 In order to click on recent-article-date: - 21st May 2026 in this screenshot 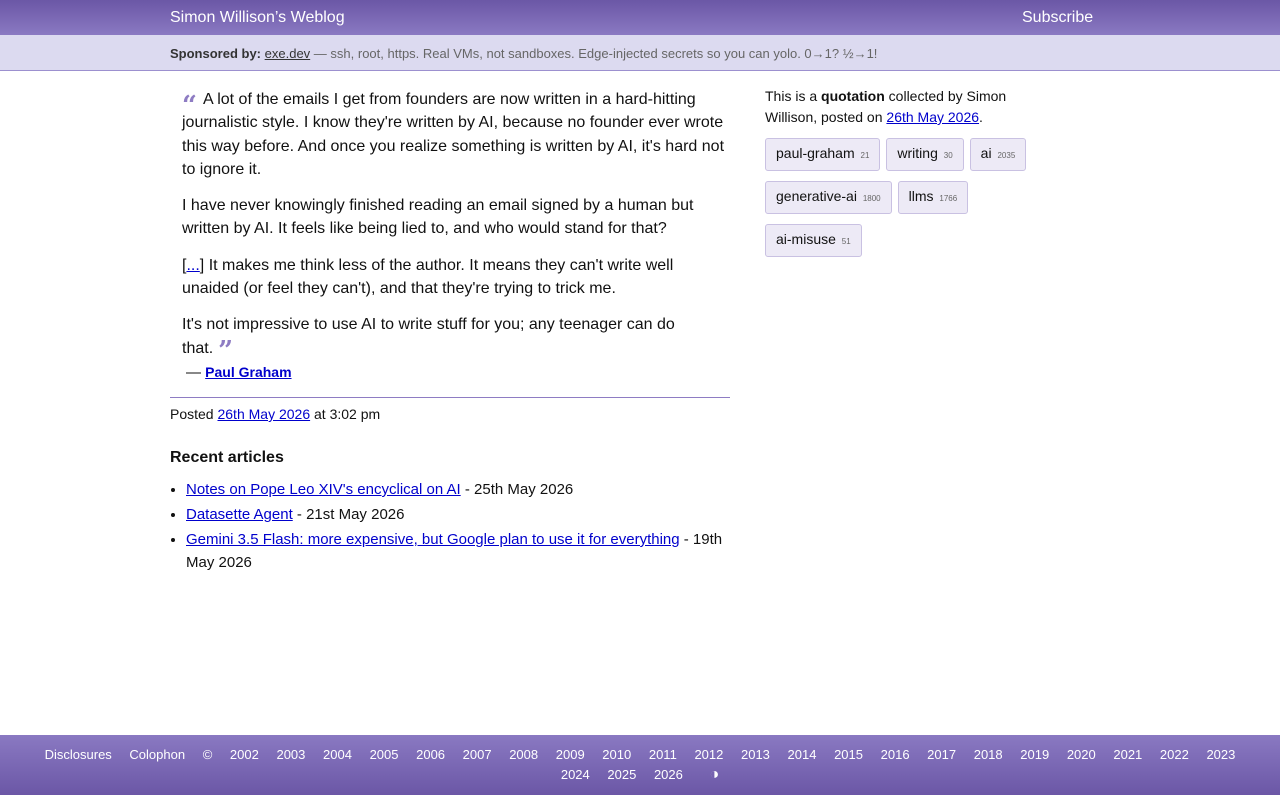, I will do `click(348, 514)`.